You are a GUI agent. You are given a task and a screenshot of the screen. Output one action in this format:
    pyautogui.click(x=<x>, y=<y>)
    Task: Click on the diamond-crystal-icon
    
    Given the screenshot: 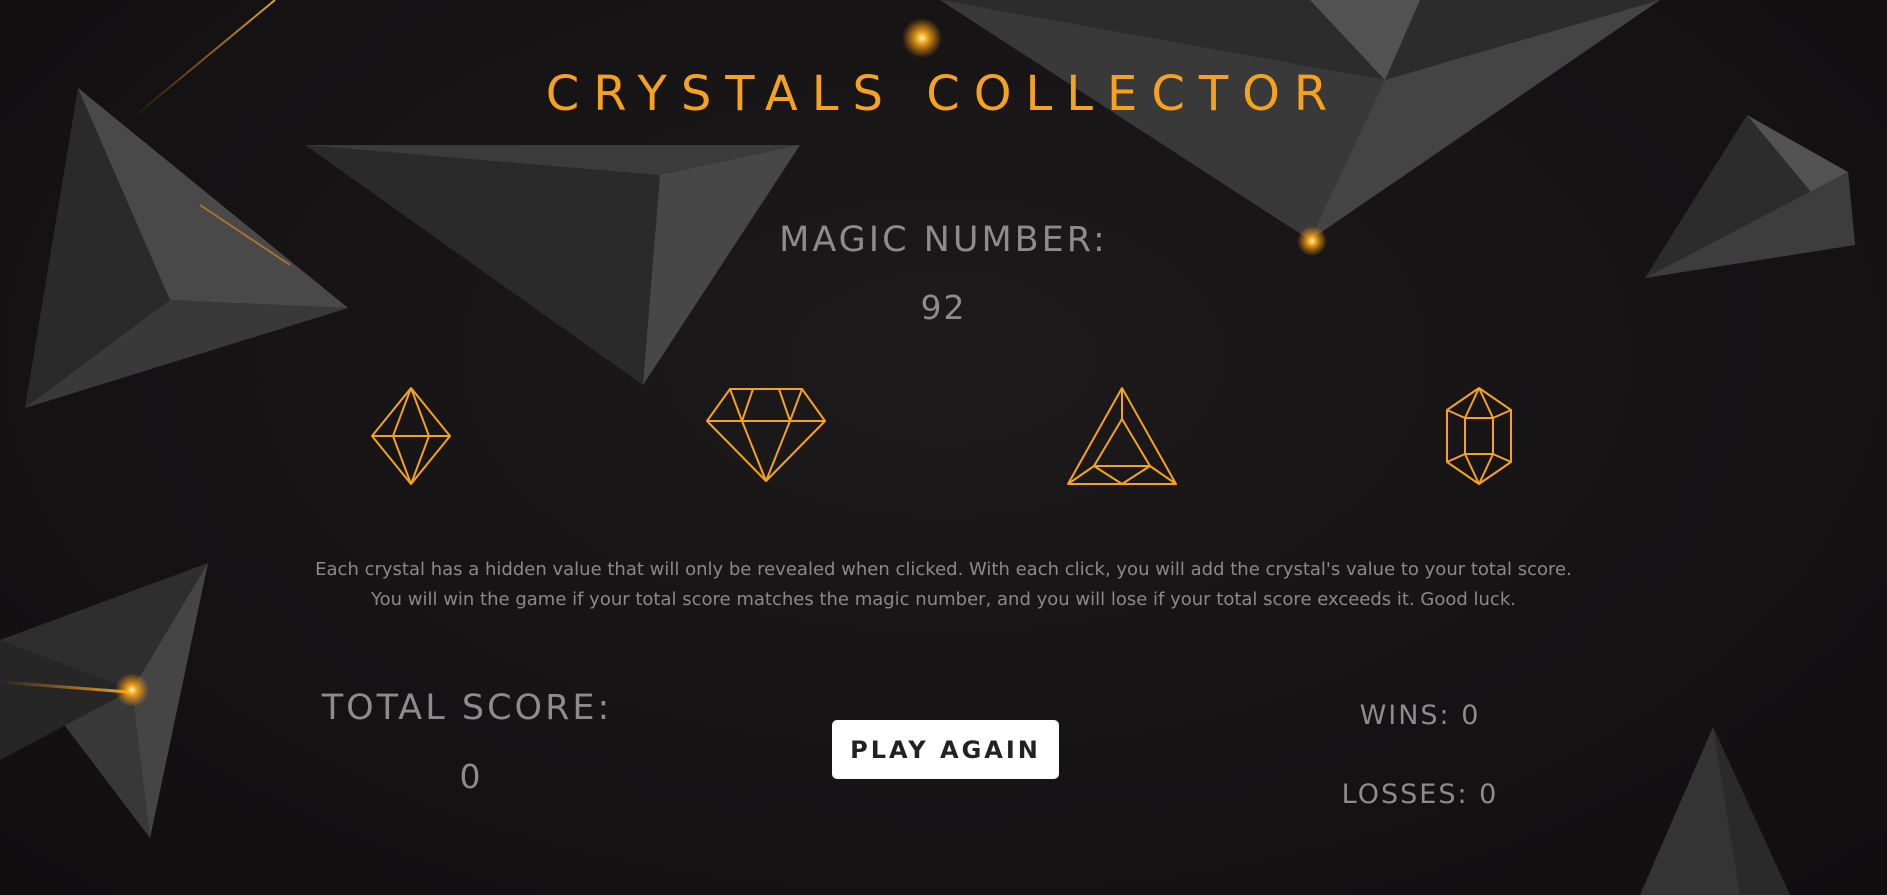 What is the action you would take?
    pyautogui.click(x=766, y=435)
    